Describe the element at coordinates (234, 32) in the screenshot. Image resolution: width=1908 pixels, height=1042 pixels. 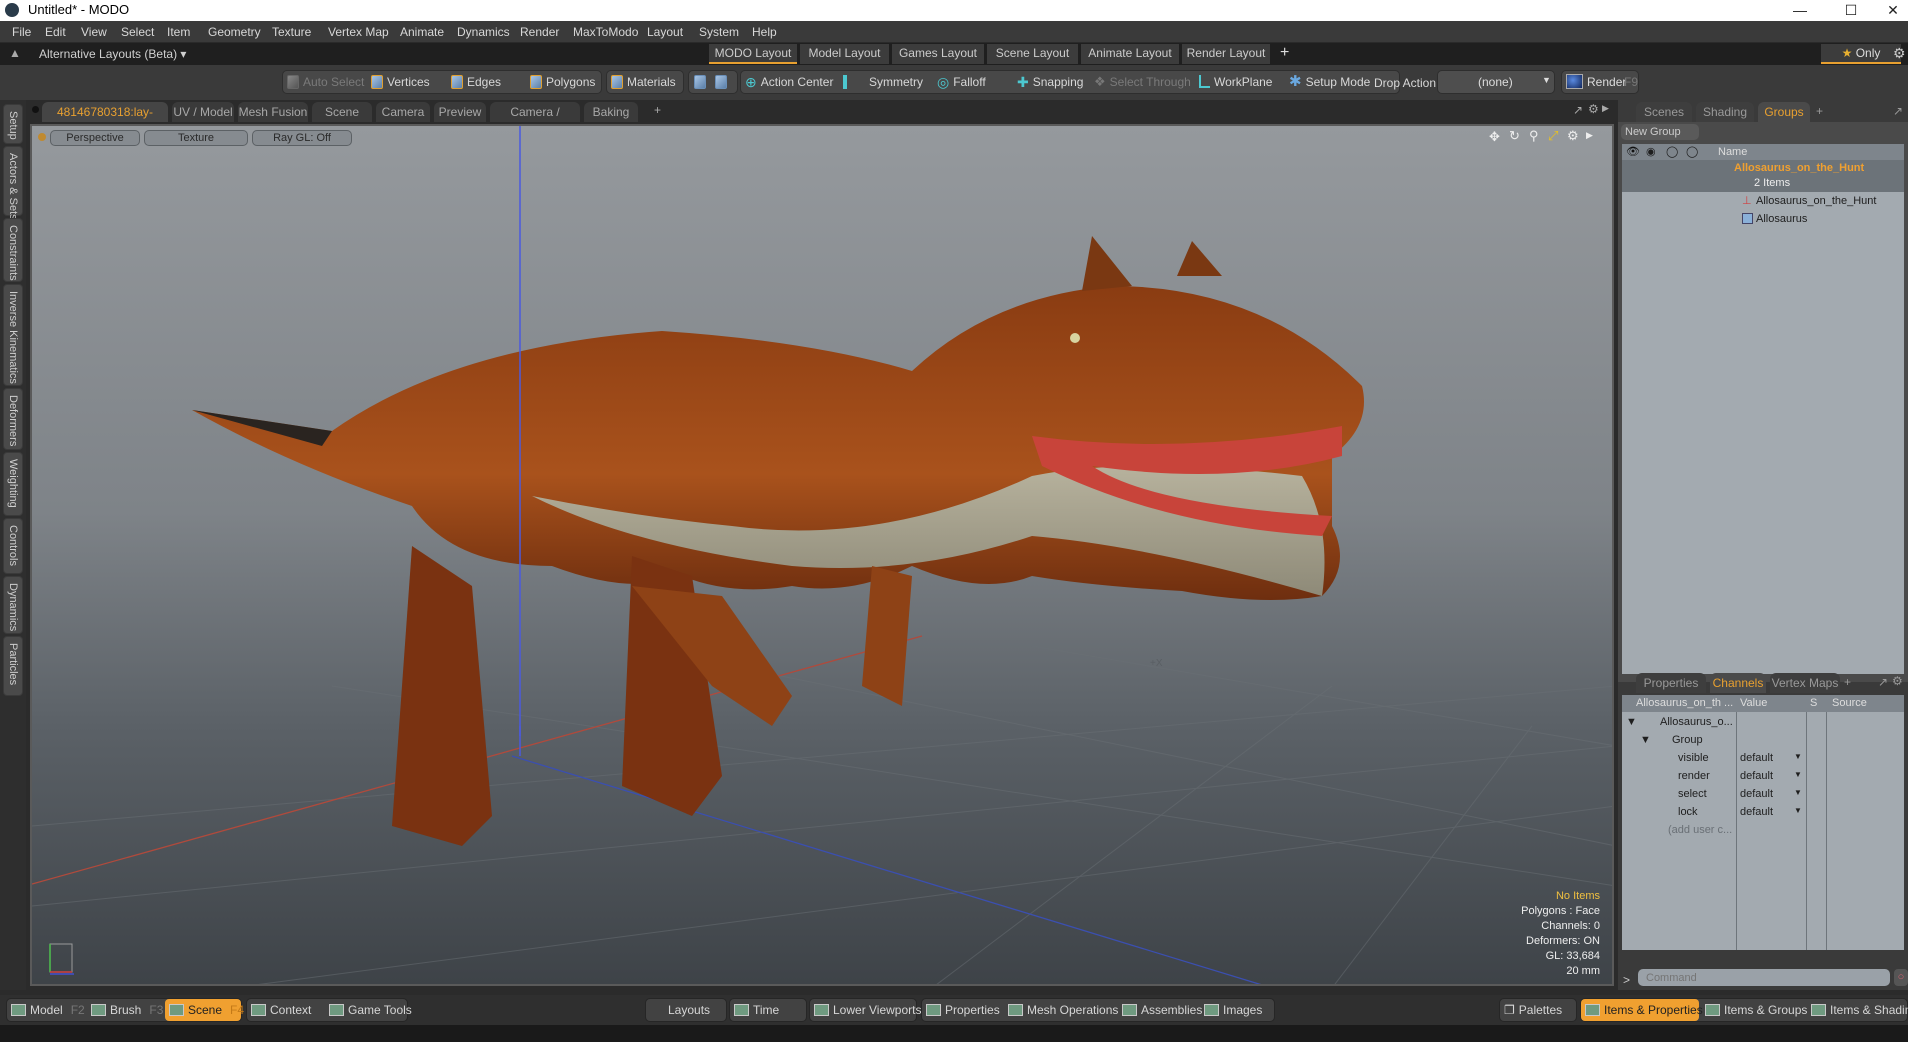
I see `menu-geometry: Geometry` at that location.